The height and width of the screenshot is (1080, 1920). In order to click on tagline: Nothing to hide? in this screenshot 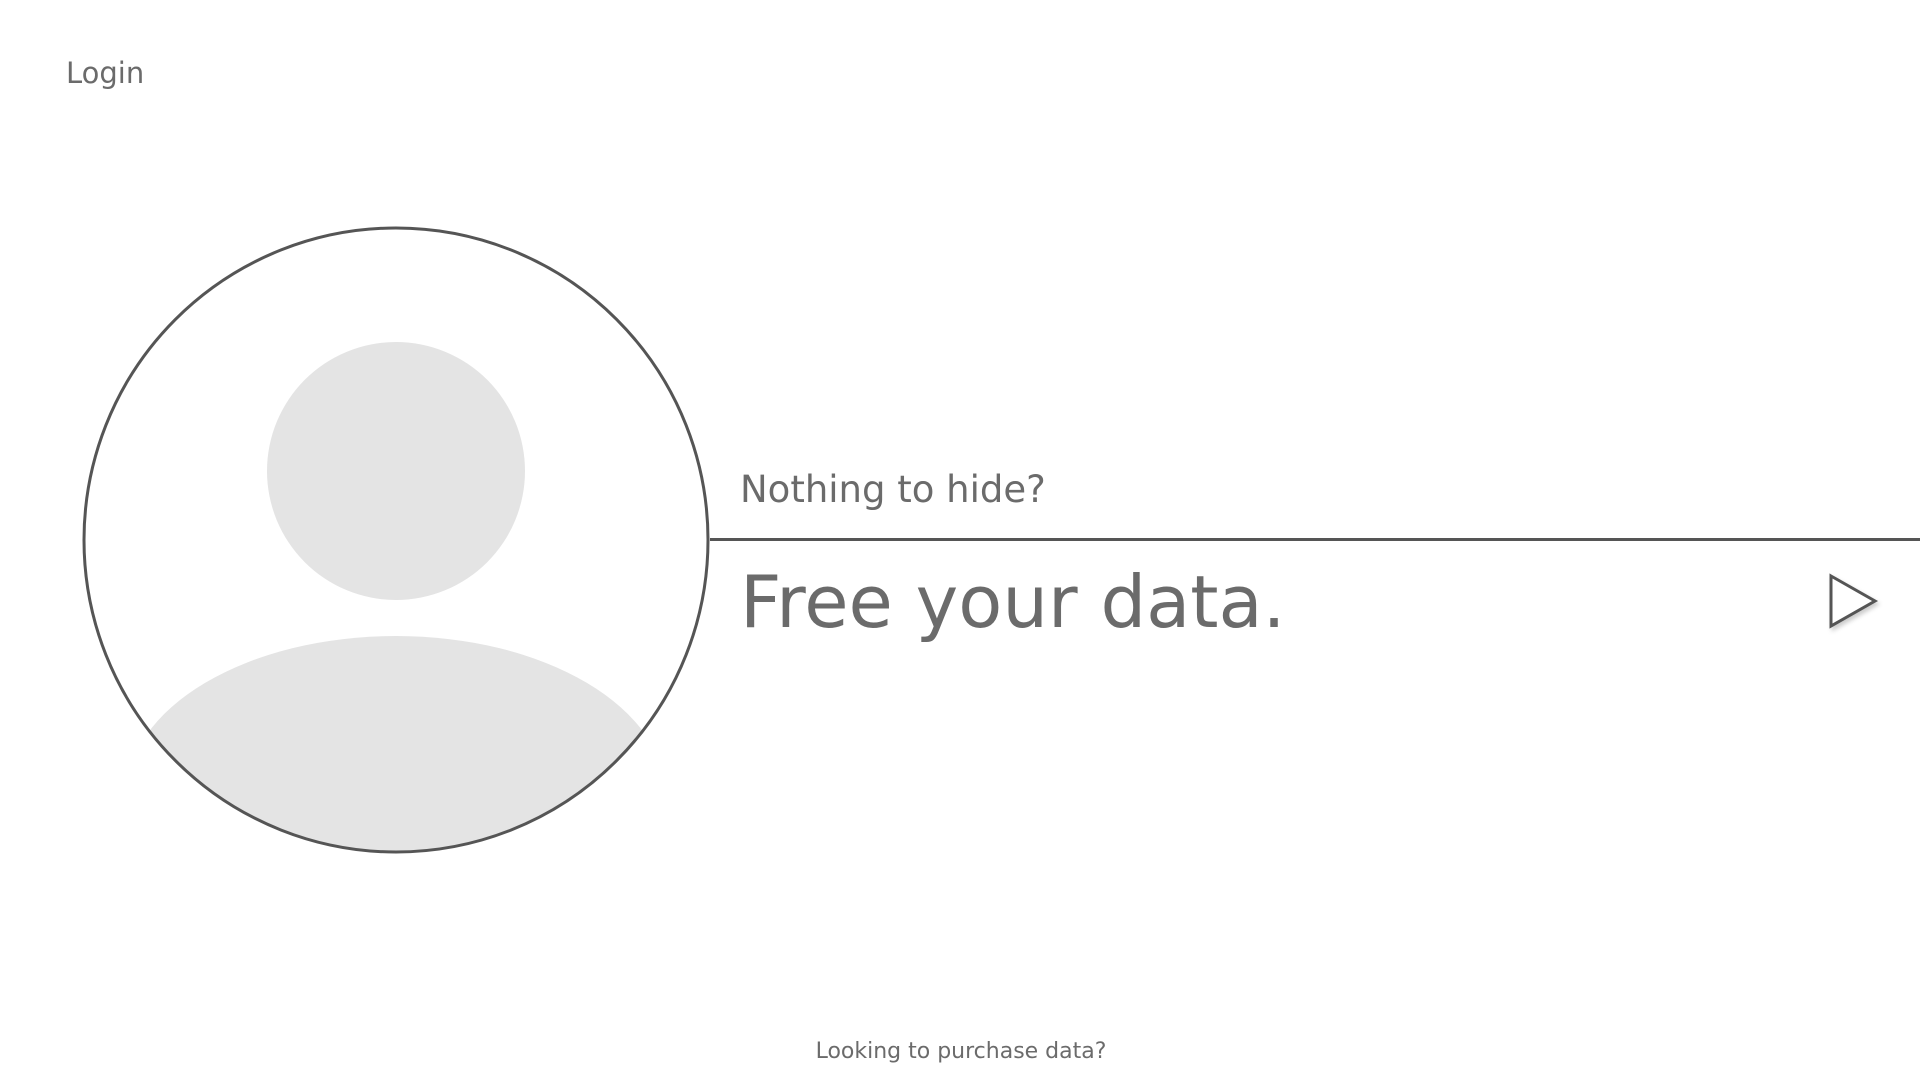, I will do `click(893, 489)`.